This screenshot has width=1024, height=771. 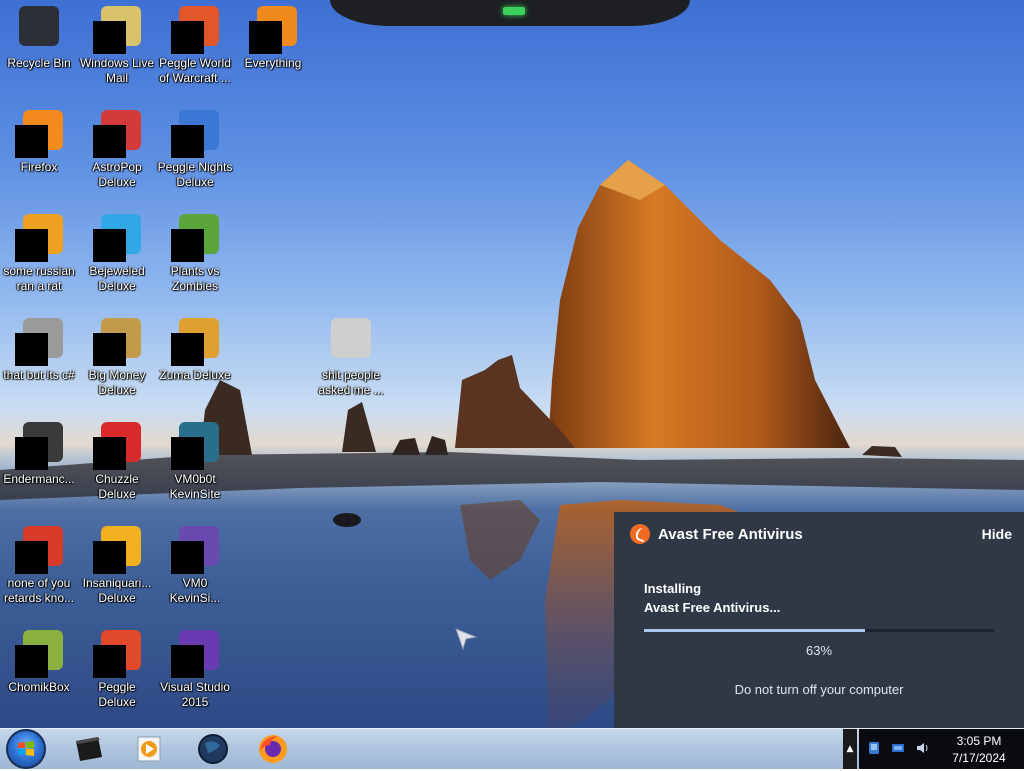 I want to click on taskbar: ▲ 3:05 PM 7/17/2024, so click(x=512, y=748).